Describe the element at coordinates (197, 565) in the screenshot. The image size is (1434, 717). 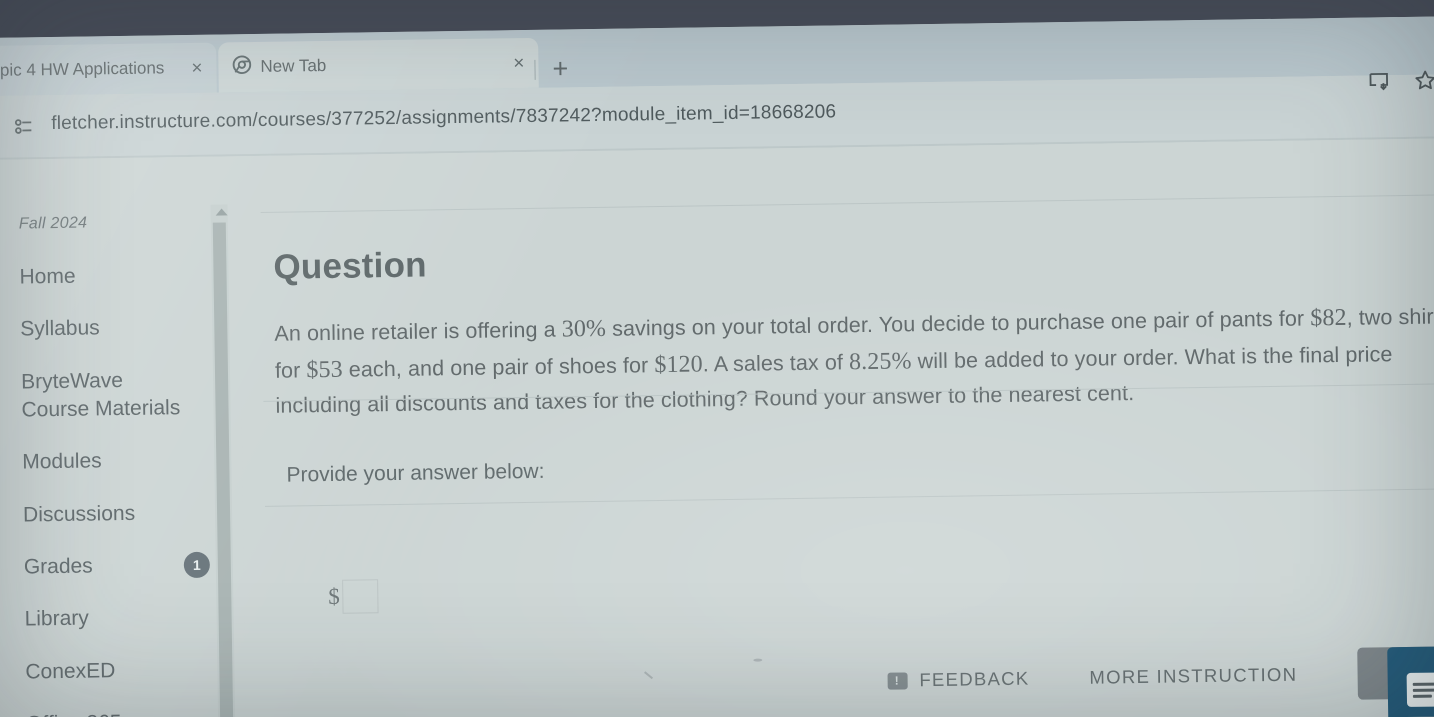
I see `grades-badge-count: 1` at that location.